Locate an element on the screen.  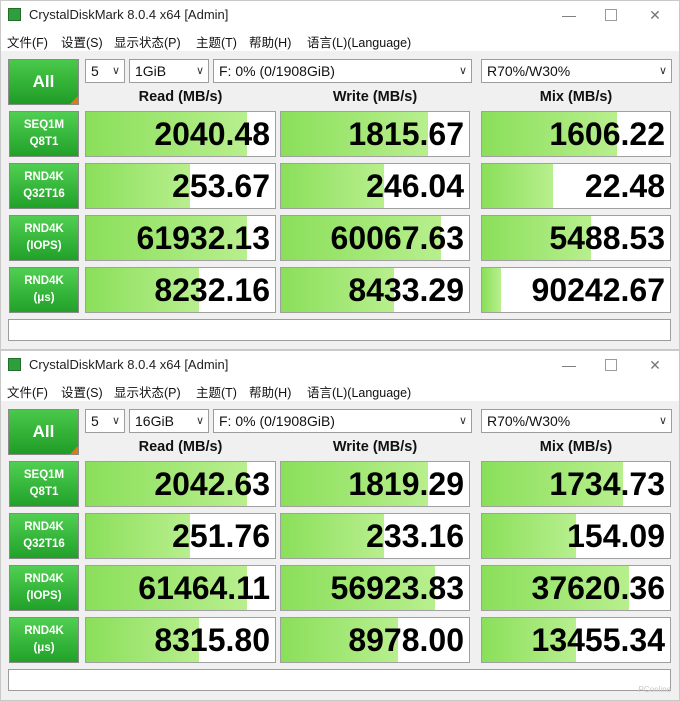
result-value: 37620.36 is located at coordinates (598, 588).